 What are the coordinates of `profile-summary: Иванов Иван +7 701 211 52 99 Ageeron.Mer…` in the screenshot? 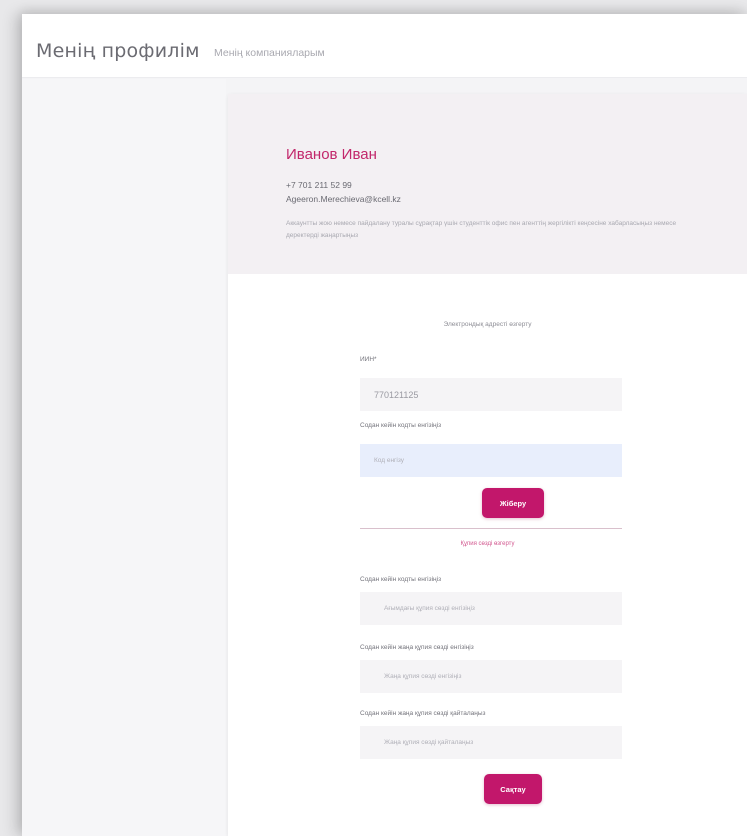 It's located at (487, 184).